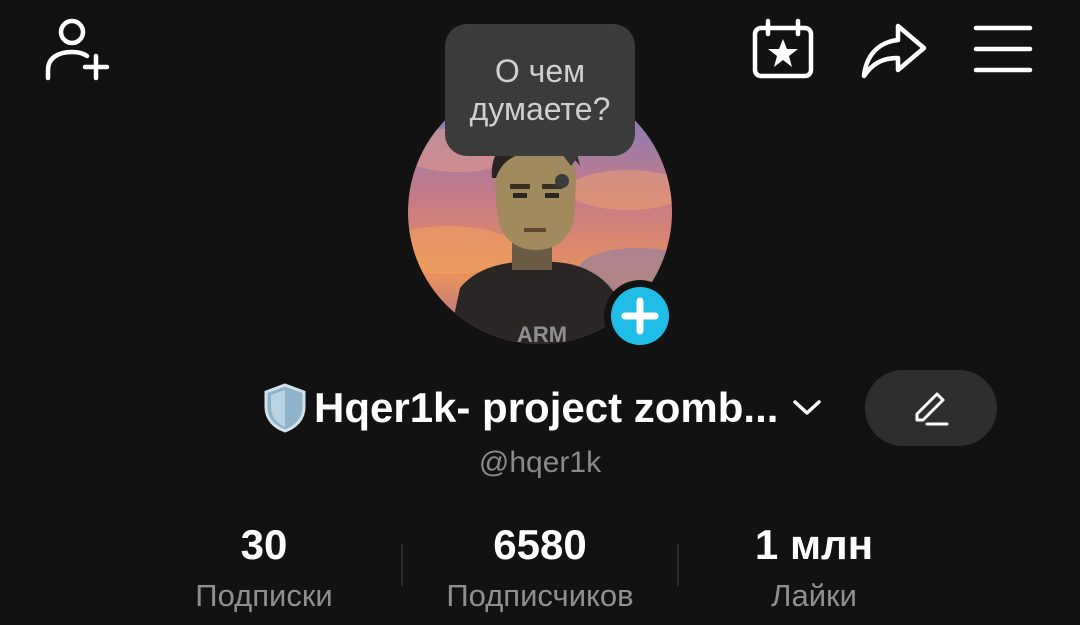 The image size is (1080, 625). Describe the element at coordinates (894, 50) in the screenshot. I see `share-icon` at that location.